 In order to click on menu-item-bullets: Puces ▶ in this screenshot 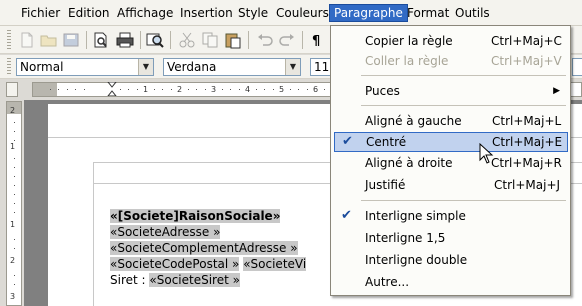, I will do `click(450, 91)`.